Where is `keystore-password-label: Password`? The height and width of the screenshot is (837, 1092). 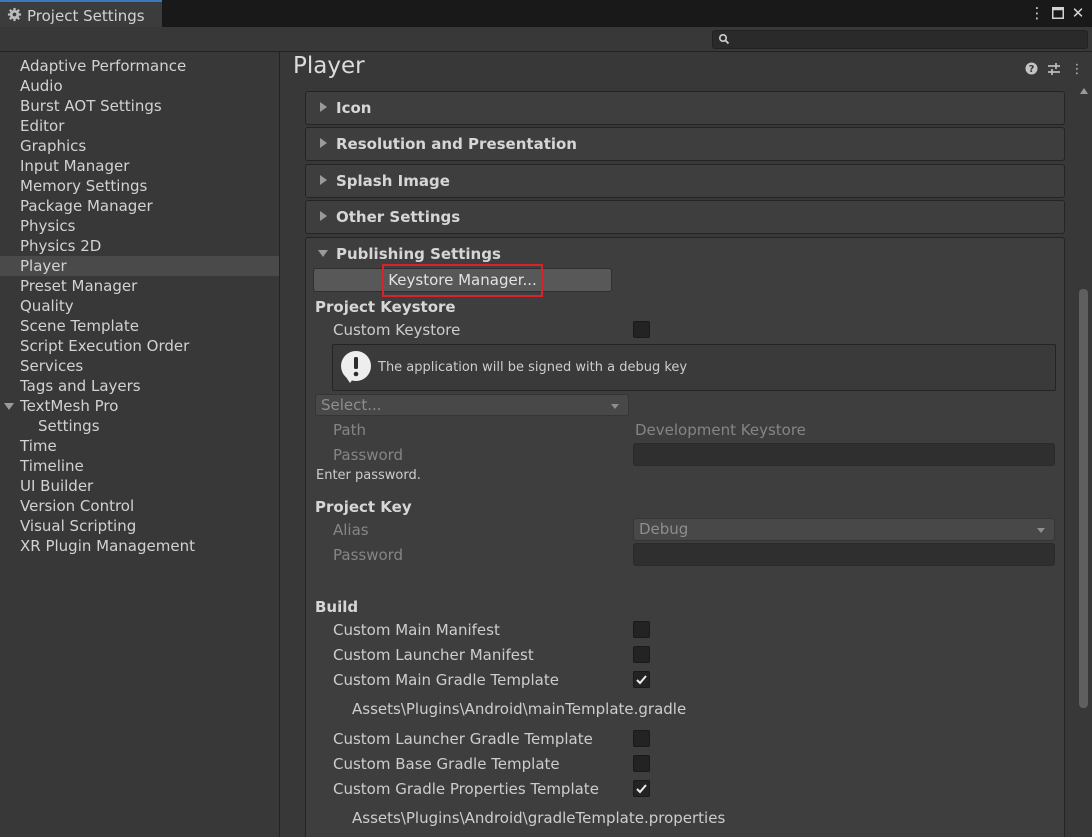 keystore-password-label: Password is located at coordinates (368, 455).